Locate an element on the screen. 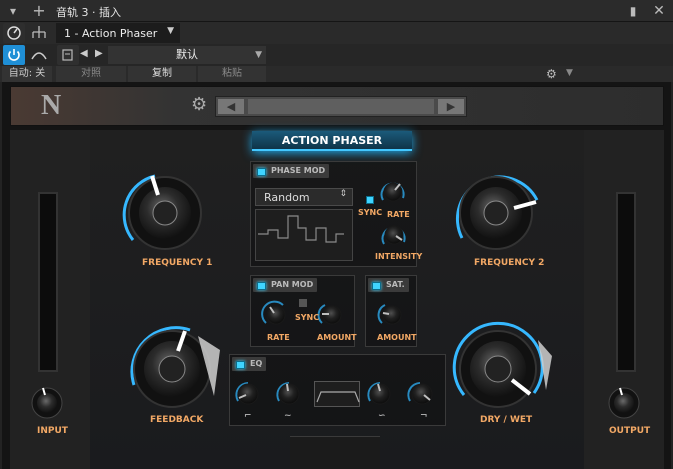 This screenshot has height=469, width=673. pan-sync-led is located at coordinates (303, 303).